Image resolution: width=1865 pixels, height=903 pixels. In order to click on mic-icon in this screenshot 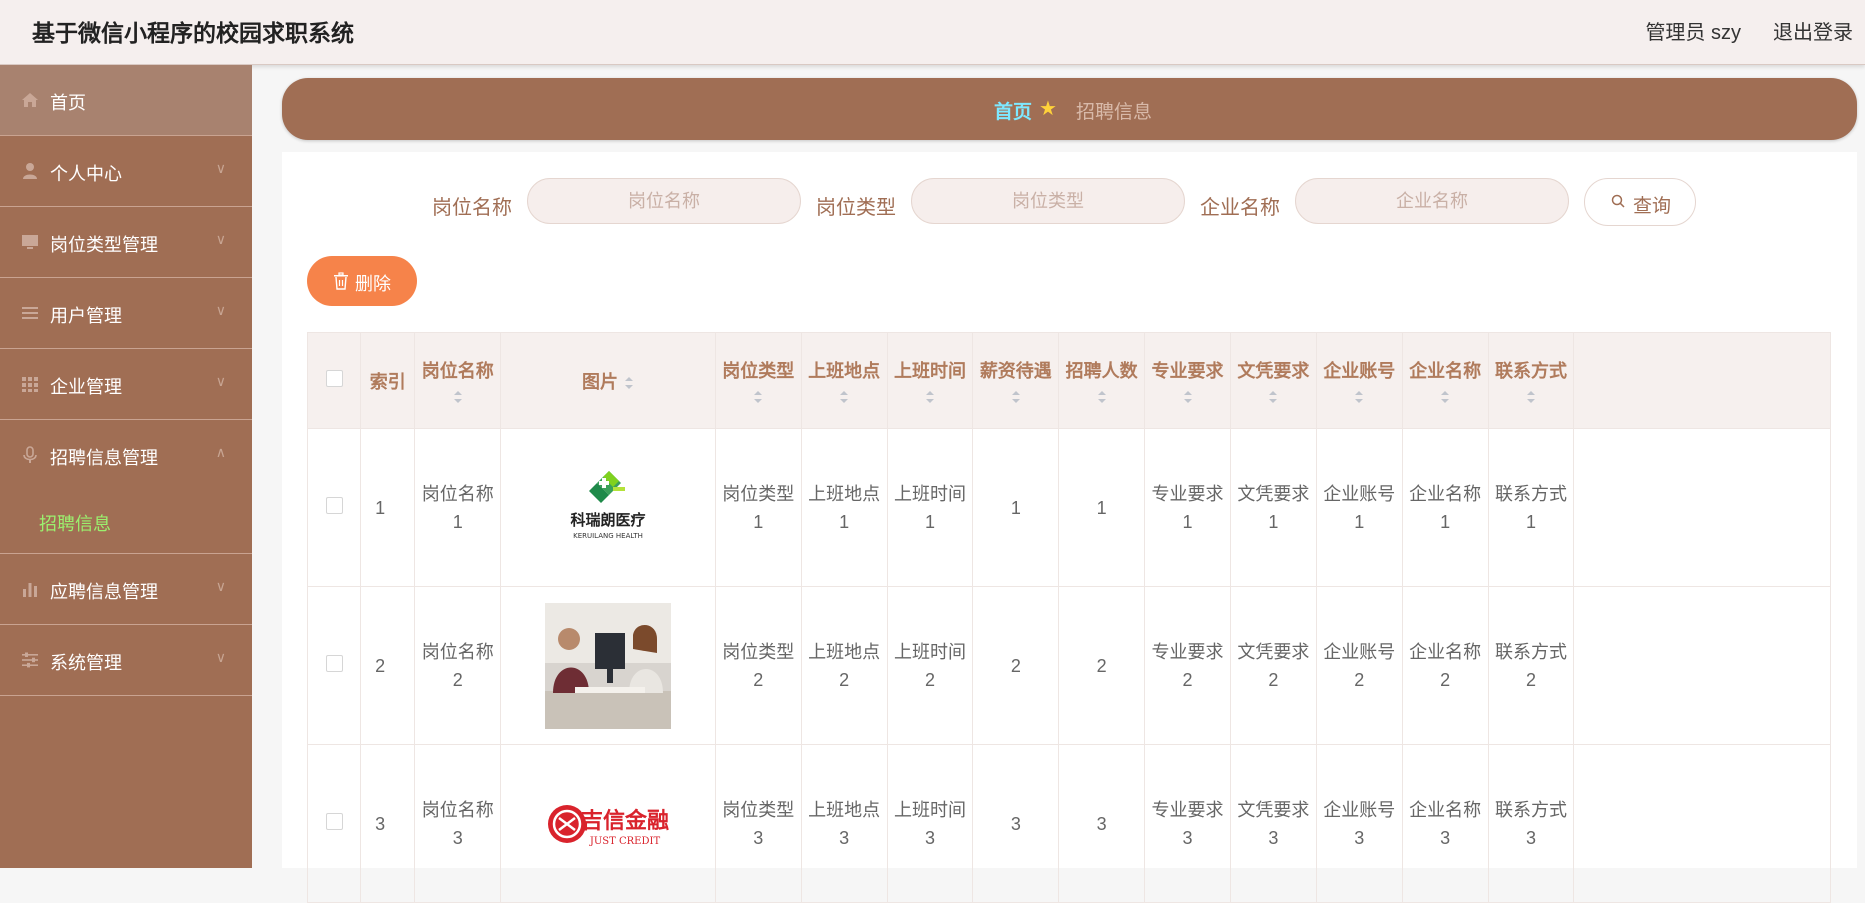, I will do `click(30, 454)`.